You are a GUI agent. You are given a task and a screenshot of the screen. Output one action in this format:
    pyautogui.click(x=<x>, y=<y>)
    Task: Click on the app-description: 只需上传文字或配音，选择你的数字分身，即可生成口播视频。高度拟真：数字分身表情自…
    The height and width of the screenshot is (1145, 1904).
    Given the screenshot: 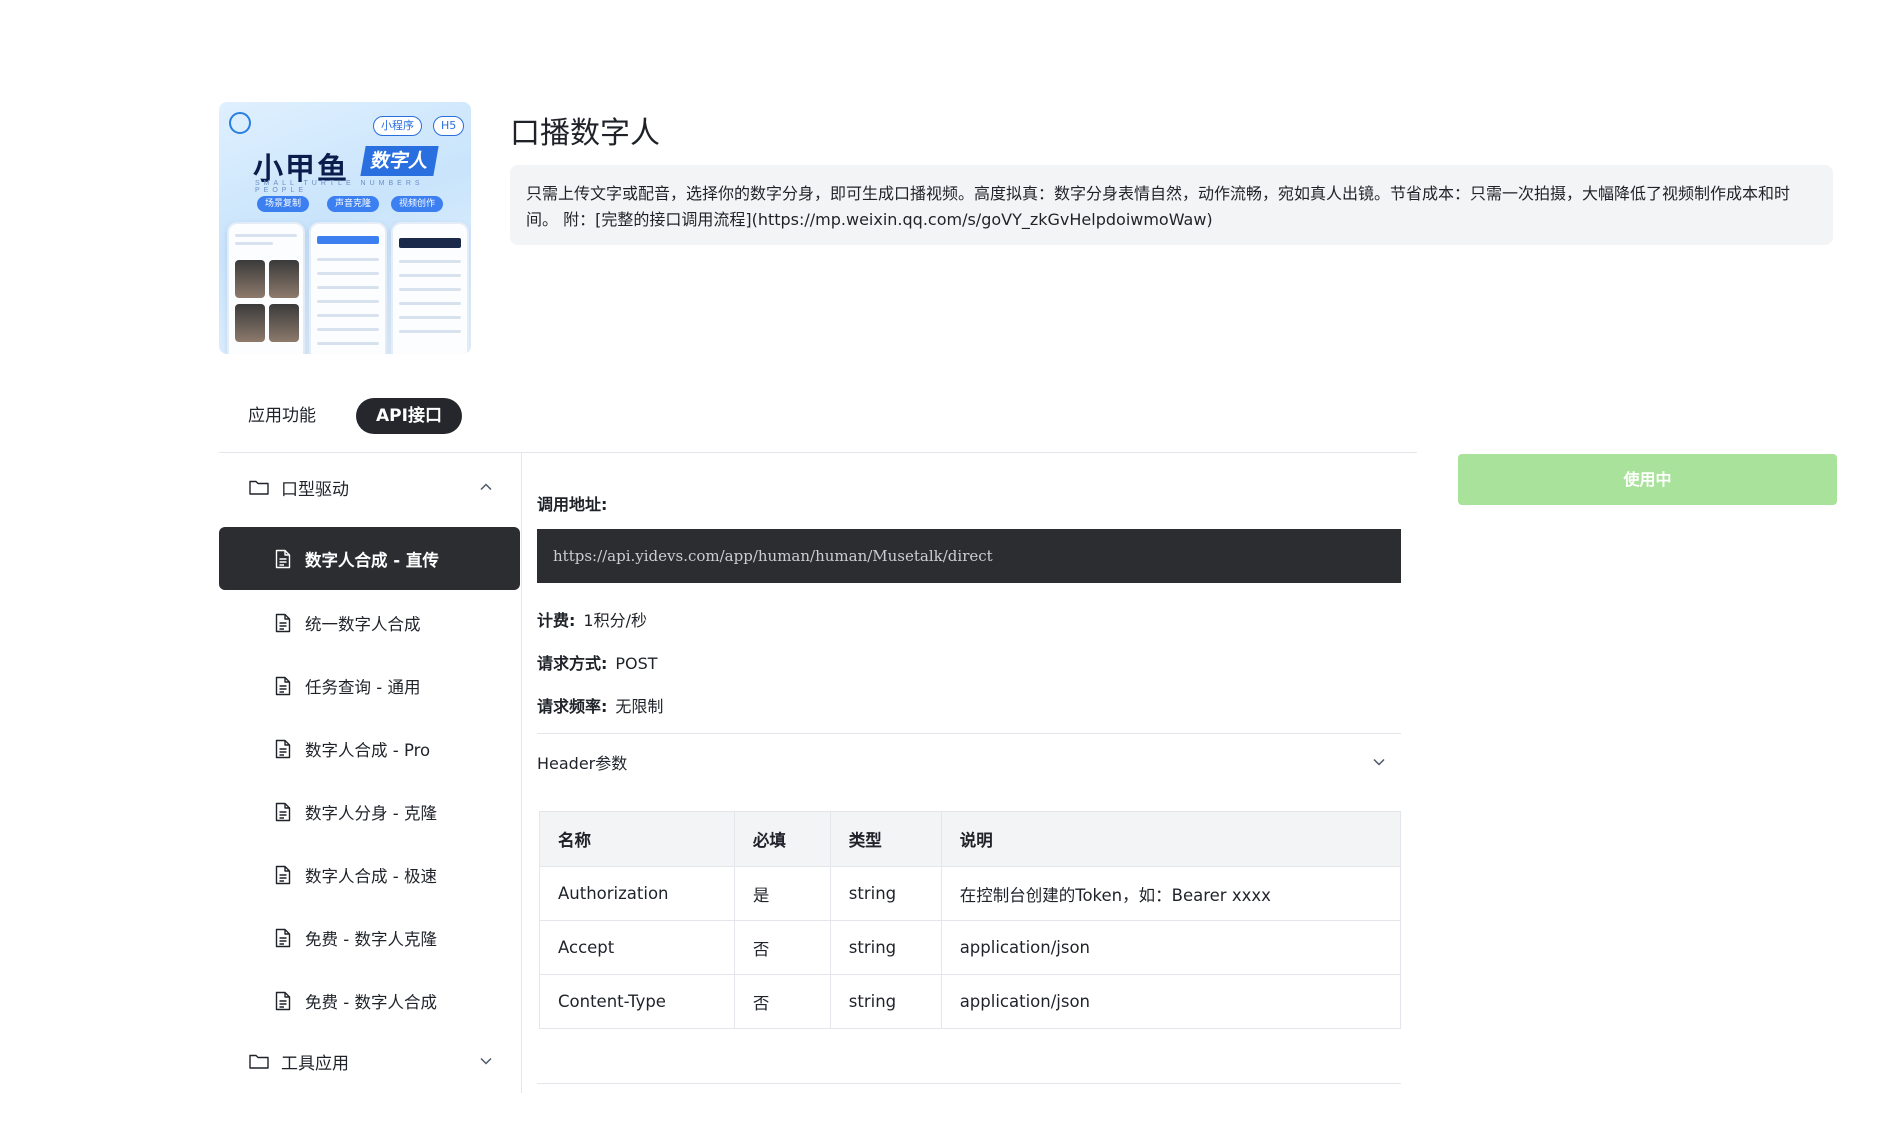 What is the action you would take?
    pyautogui.click(x=1171, y=205)
    